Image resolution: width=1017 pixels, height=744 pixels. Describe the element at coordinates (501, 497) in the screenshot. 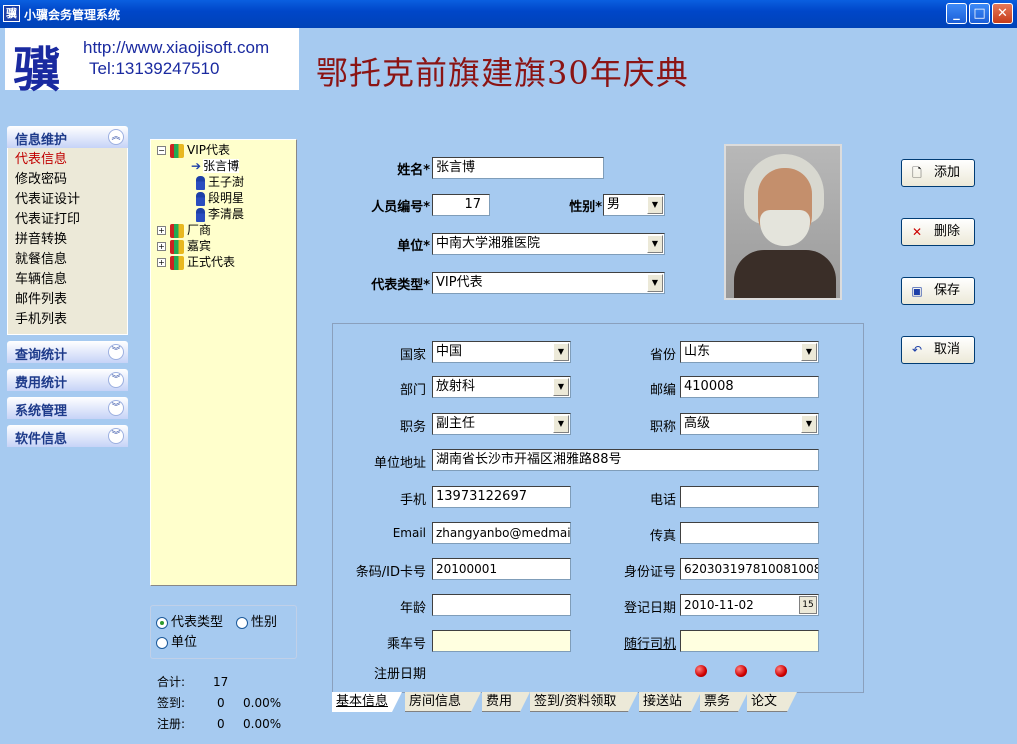

I see `mobile-field: 13973122697` at that location.